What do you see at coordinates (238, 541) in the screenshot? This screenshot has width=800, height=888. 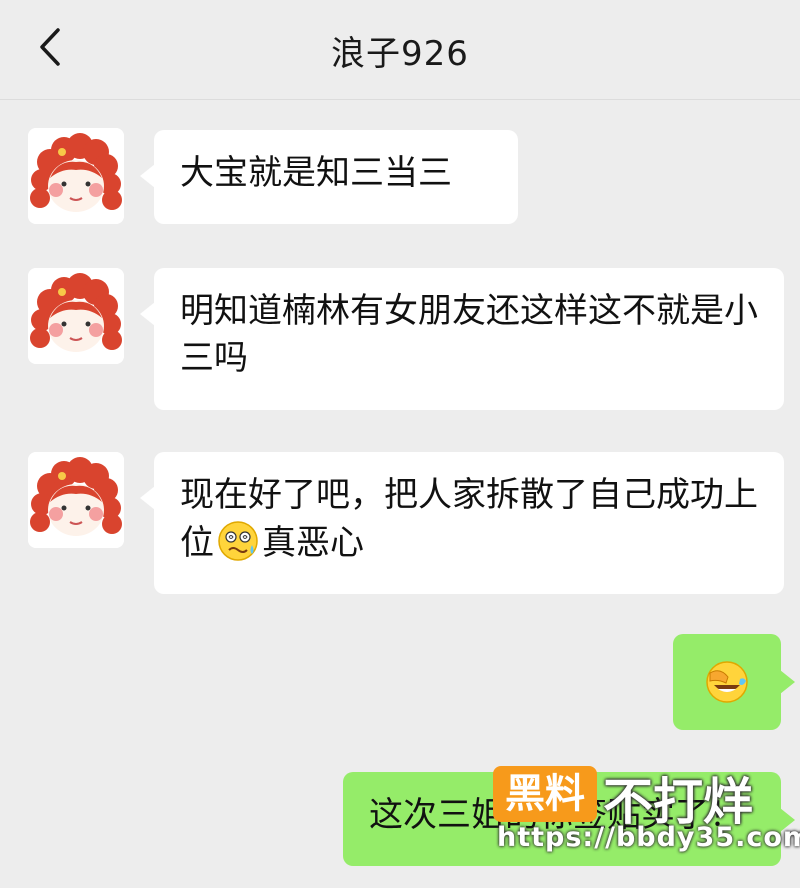 I see `dizzy-sweat-face-emoji-icon` at bounding box center [238, 541].